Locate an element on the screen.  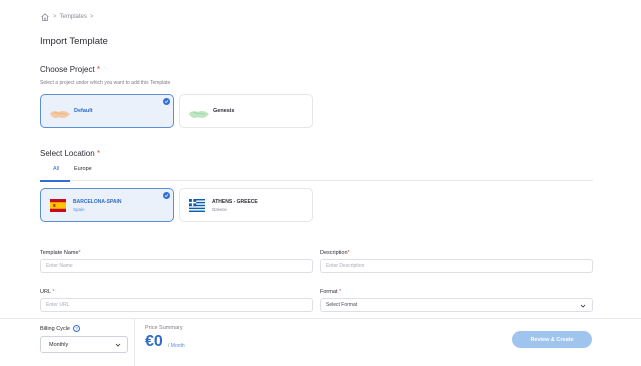
price-unit: / Month is located at coordinates (176, 346).